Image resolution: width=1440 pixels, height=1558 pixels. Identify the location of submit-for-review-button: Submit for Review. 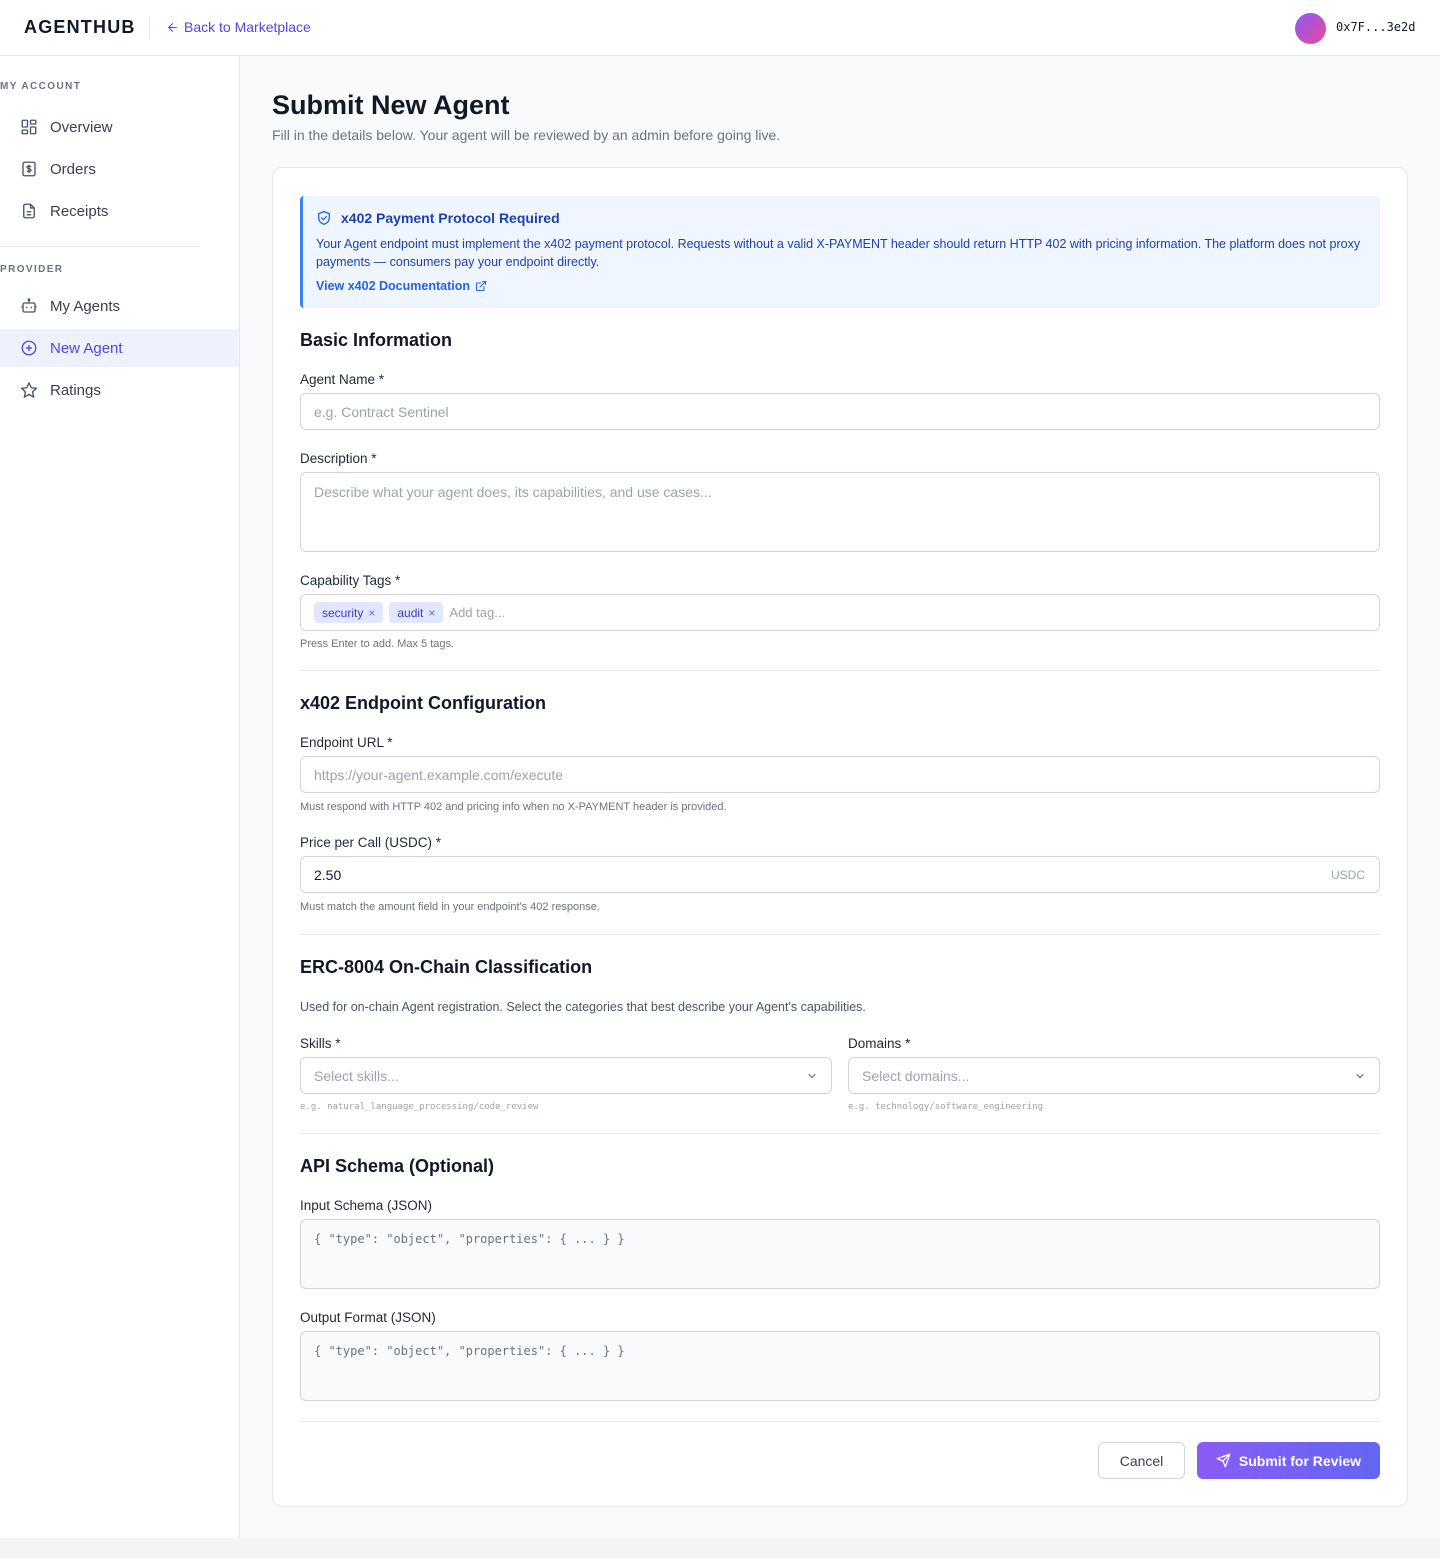
(1288, 1460).